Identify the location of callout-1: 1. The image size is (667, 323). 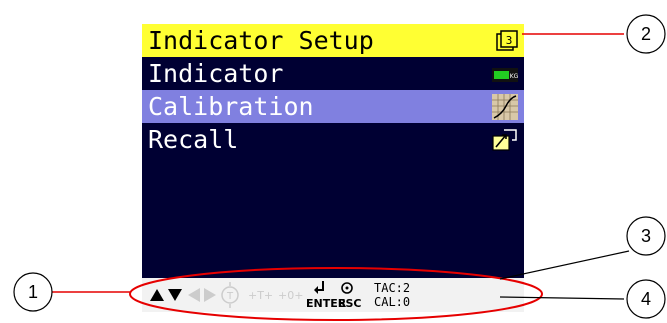
(33, 292).